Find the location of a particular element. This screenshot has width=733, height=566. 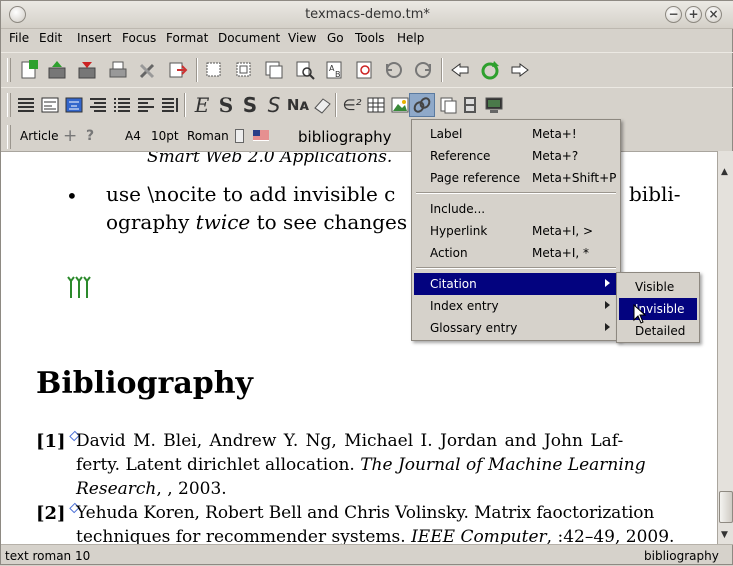

open-file-icon is located at coordinates (57, 70).